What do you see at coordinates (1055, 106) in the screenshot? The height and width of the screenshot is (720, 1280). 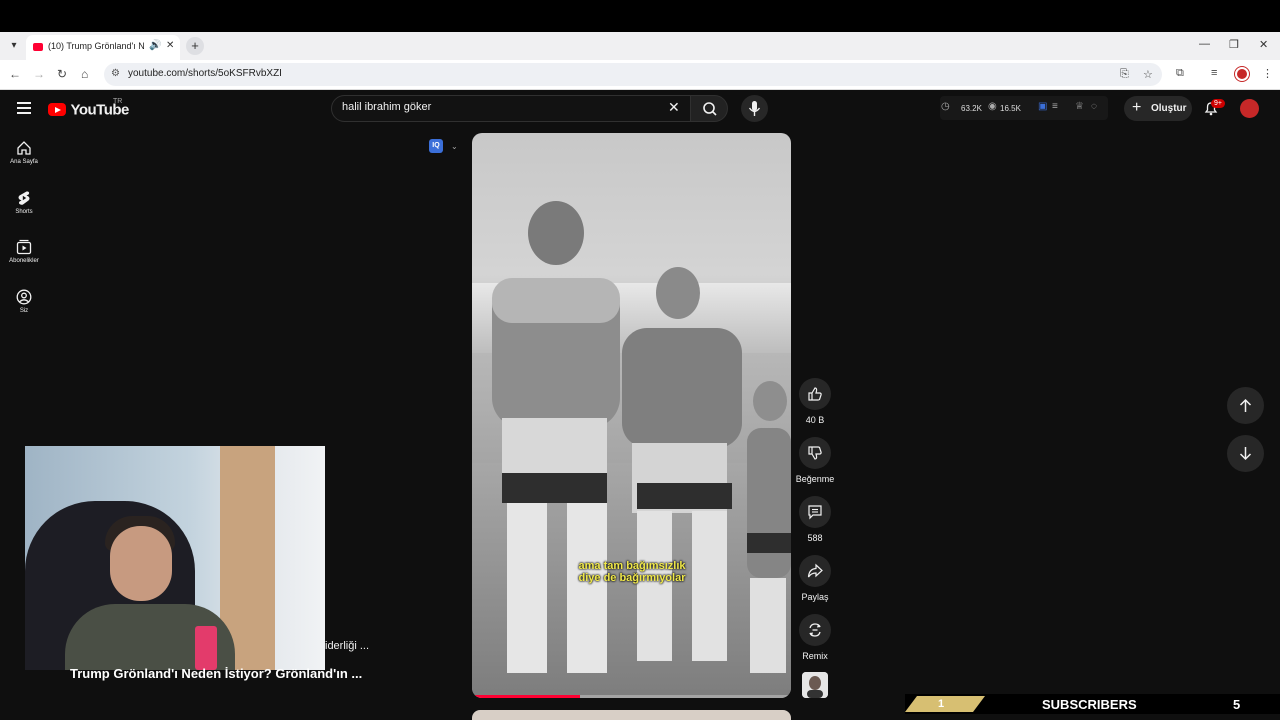 I see `list-icon: ≡` at bounding box center [1055, 106].